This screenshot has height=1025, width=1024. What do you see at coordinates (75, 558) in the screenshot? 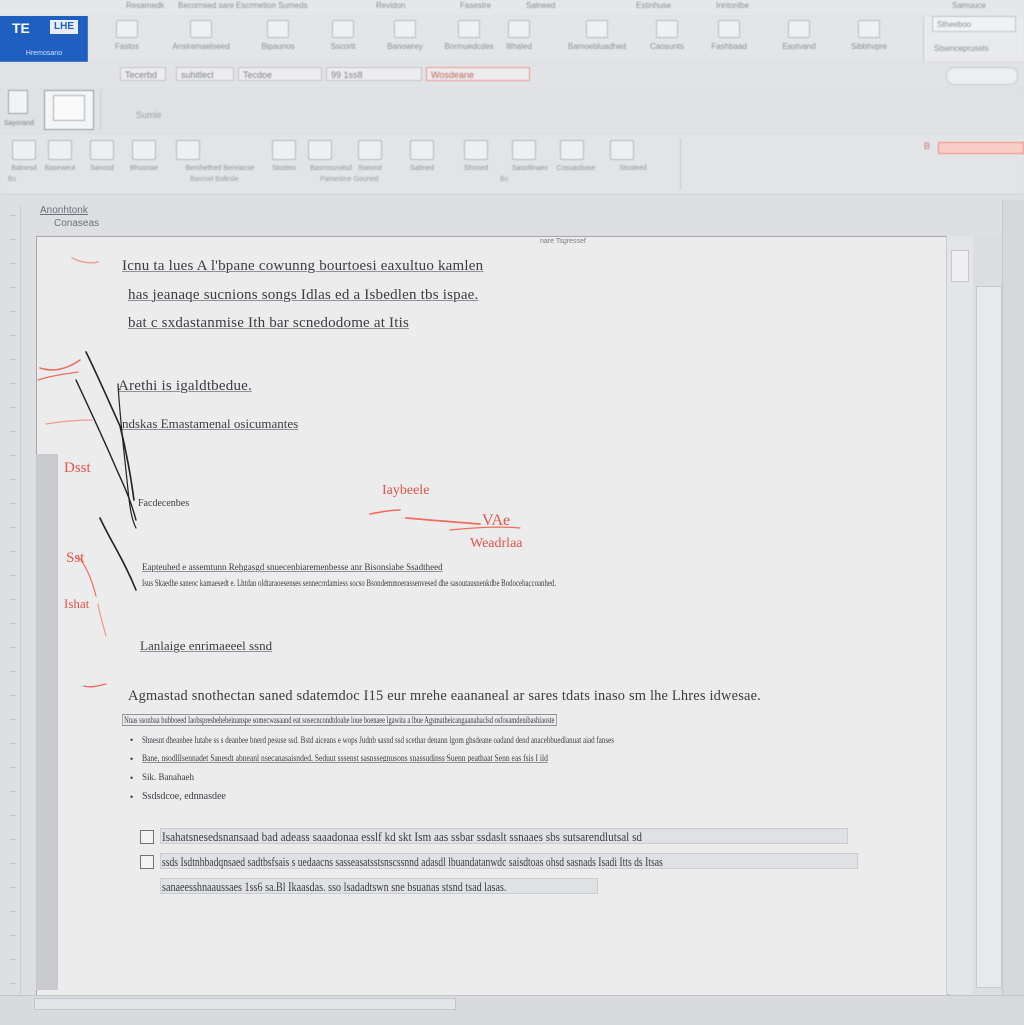
I see `annotation-text: Sst` at bounding box center [75, 558].